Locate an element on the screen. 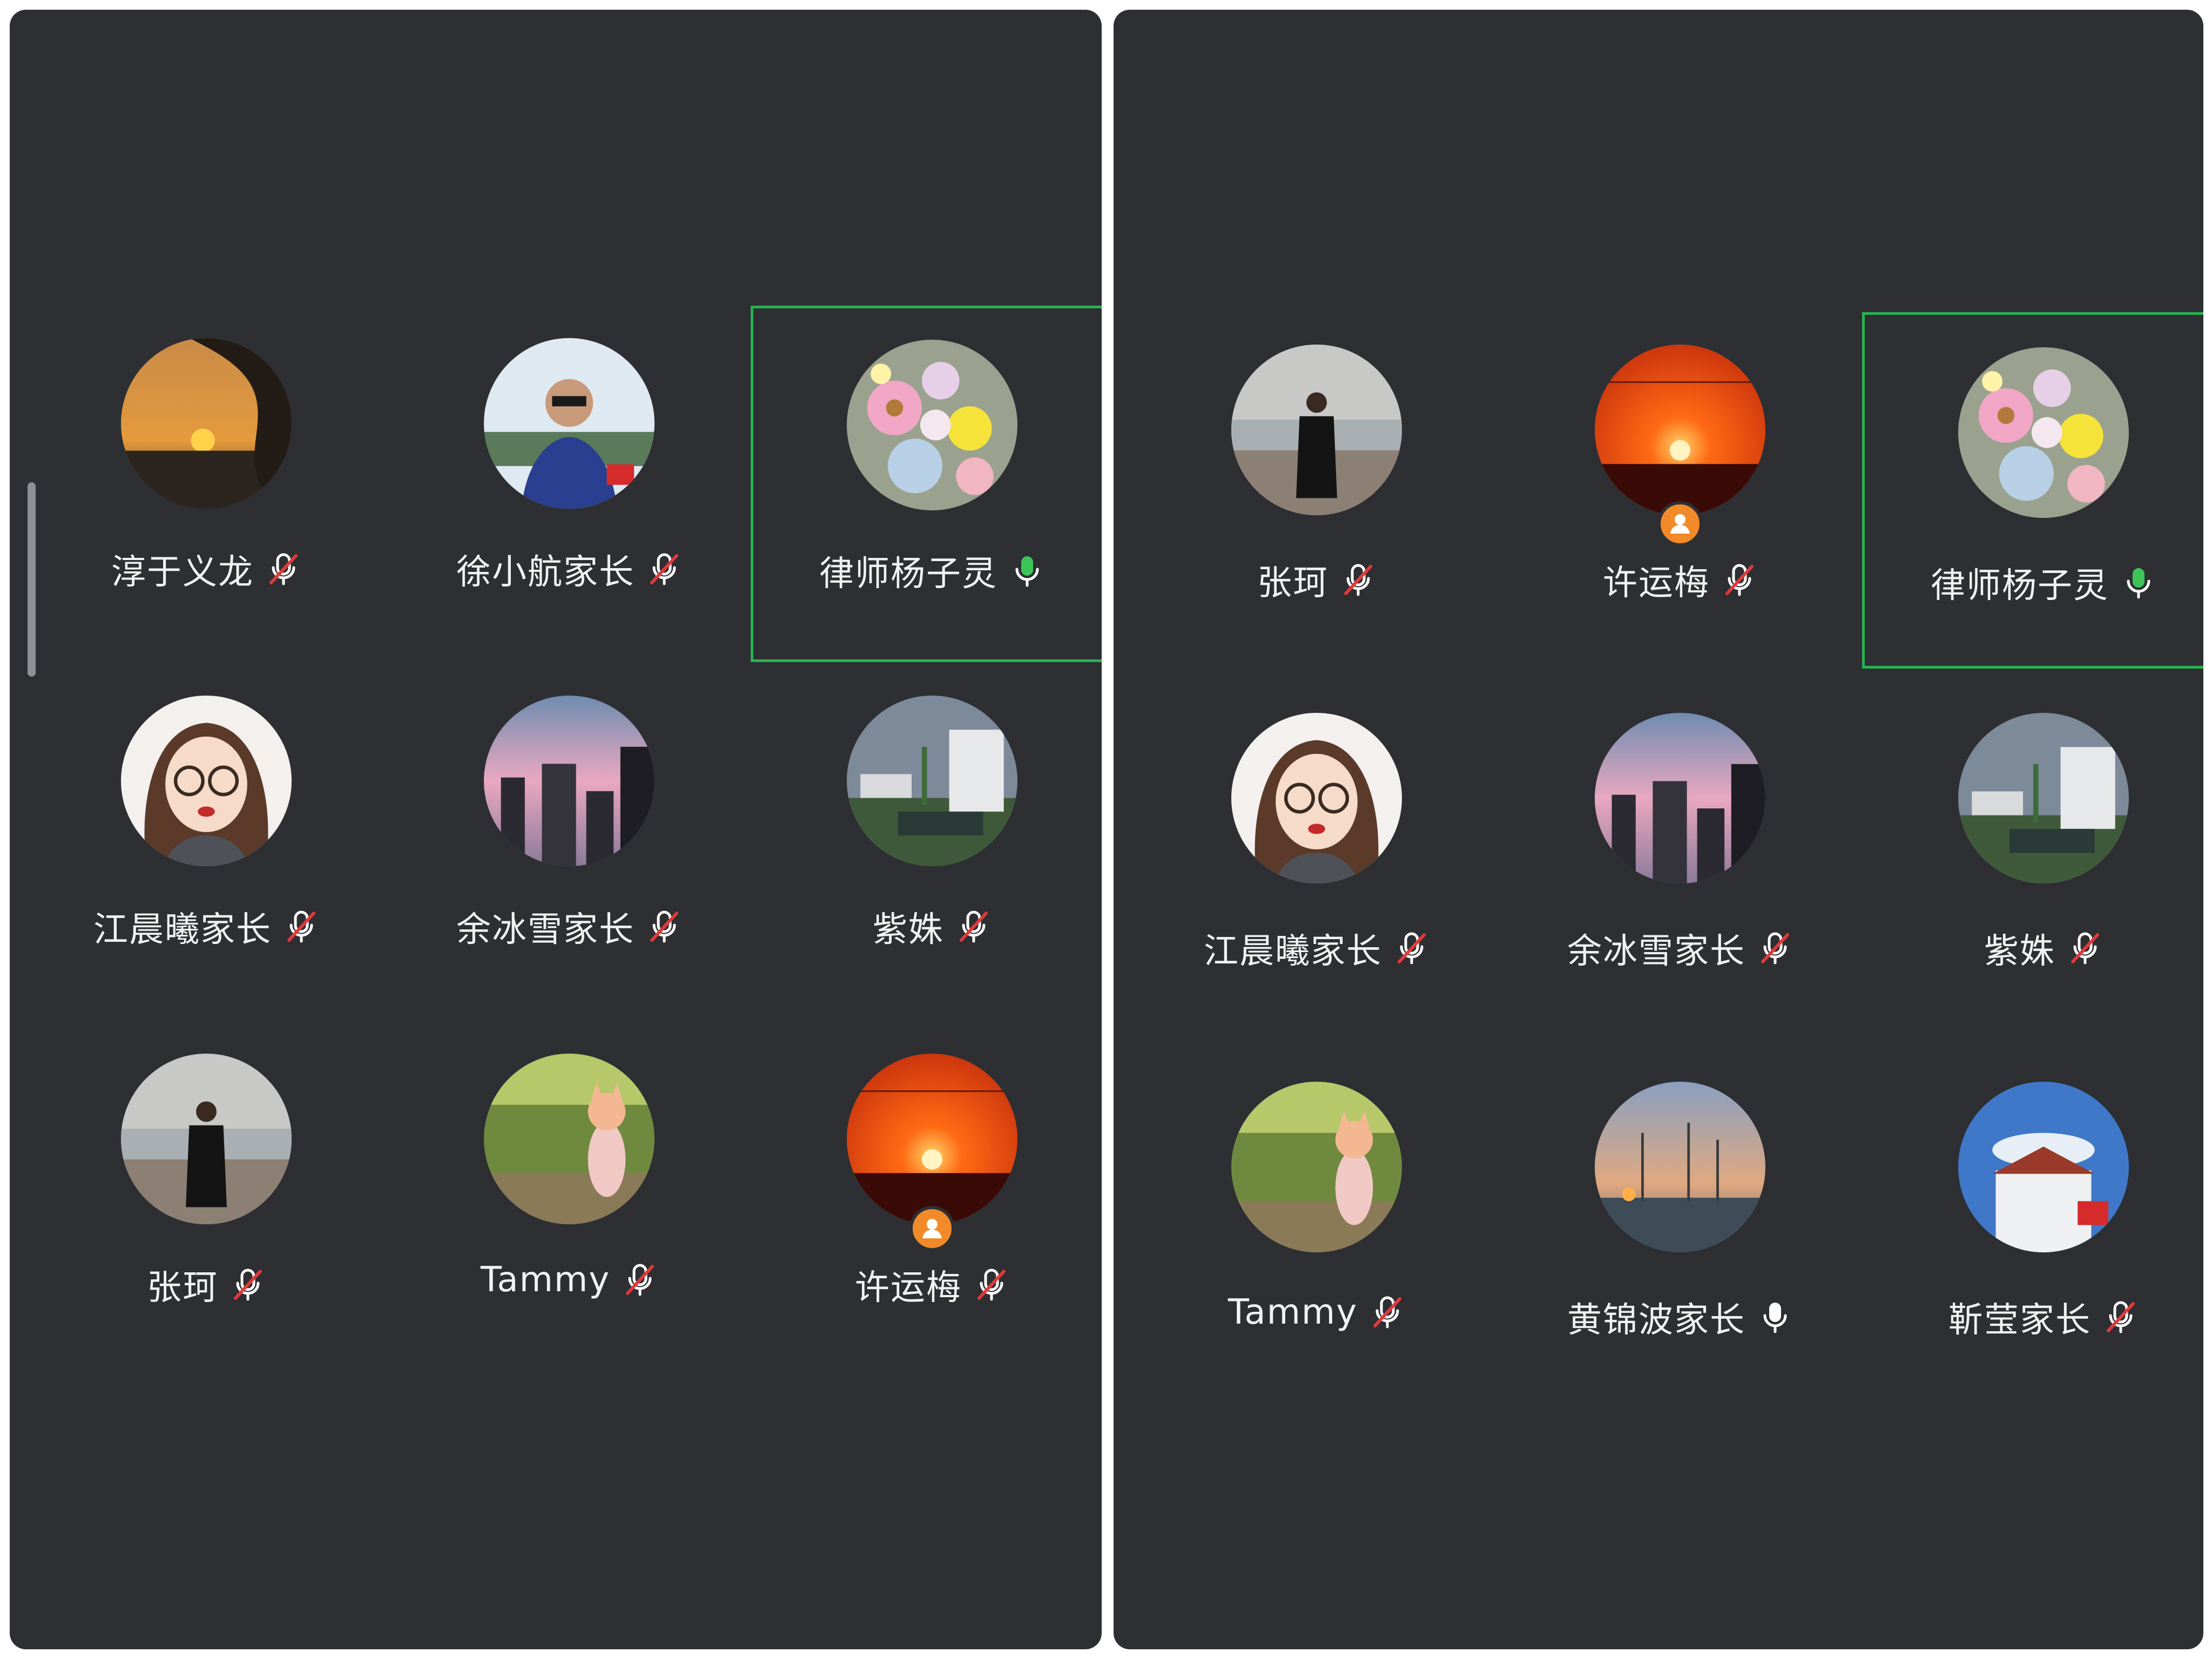 The image size is (2212, 1659). participant-name: 靳莹家长 is located at coordinates (2019, 1320).